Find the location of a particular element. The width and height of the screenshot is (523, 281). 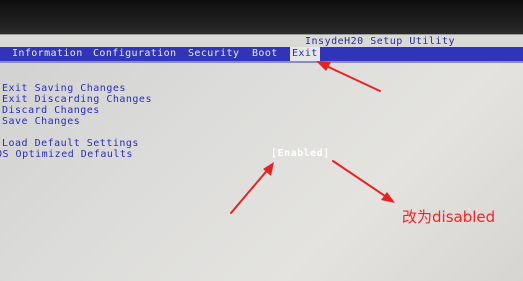

annotation-text: 改为disabled is located at coordinates (449, 217).